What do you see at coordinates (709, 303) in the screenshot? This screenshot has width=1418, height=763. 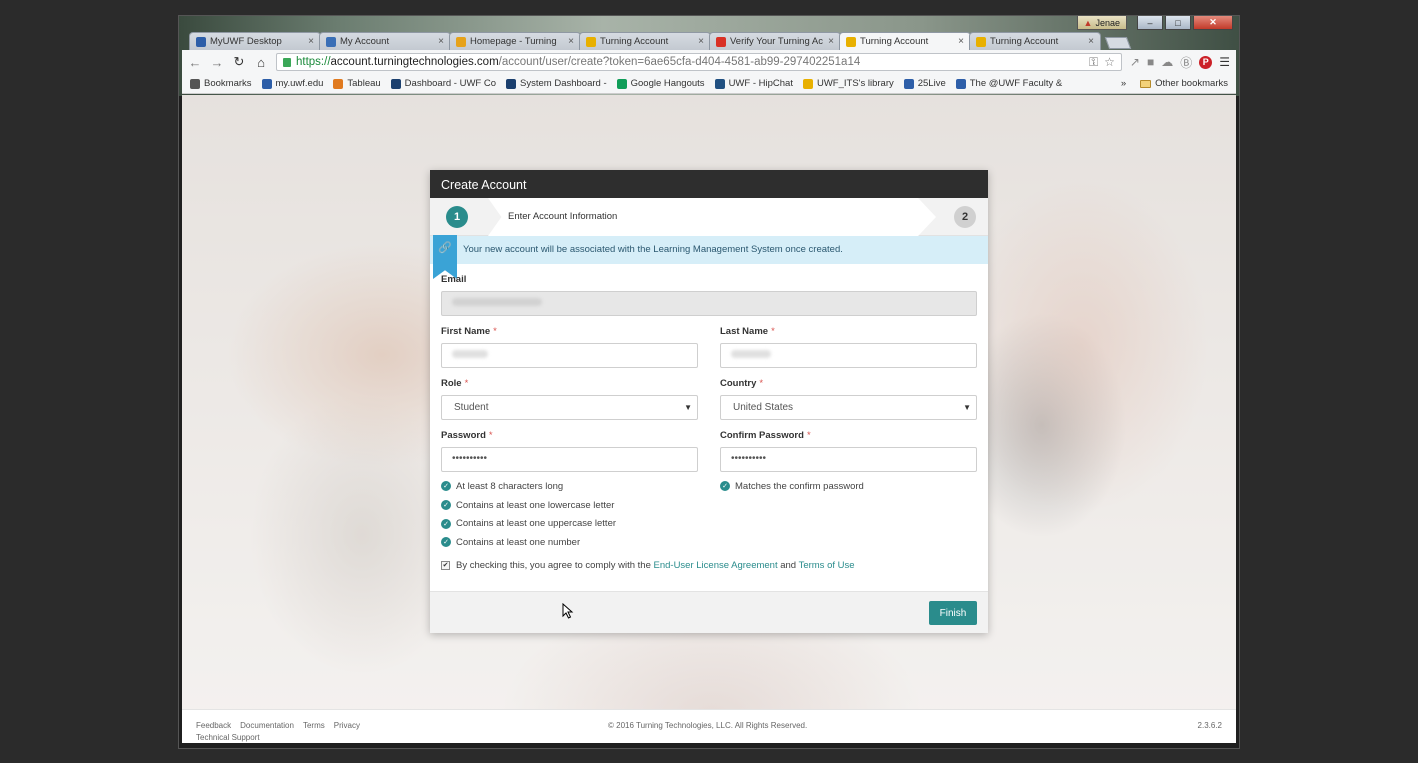 I see `email-field` at bounding box center [709, 303].